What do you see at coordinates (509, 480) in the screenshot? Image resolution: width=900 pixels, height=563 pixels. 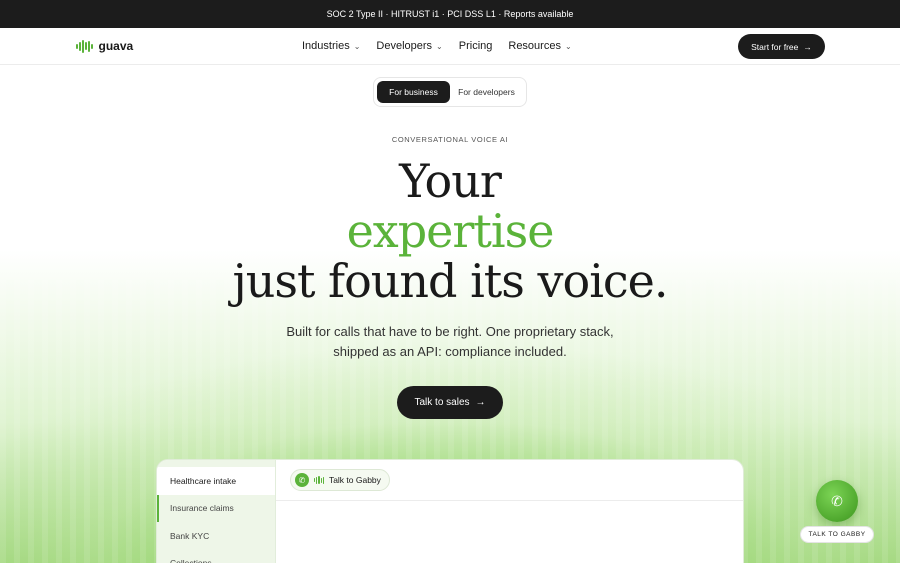 I see `demo-header: ✆ Talk to Gabby` at bounding box center [509, 480].